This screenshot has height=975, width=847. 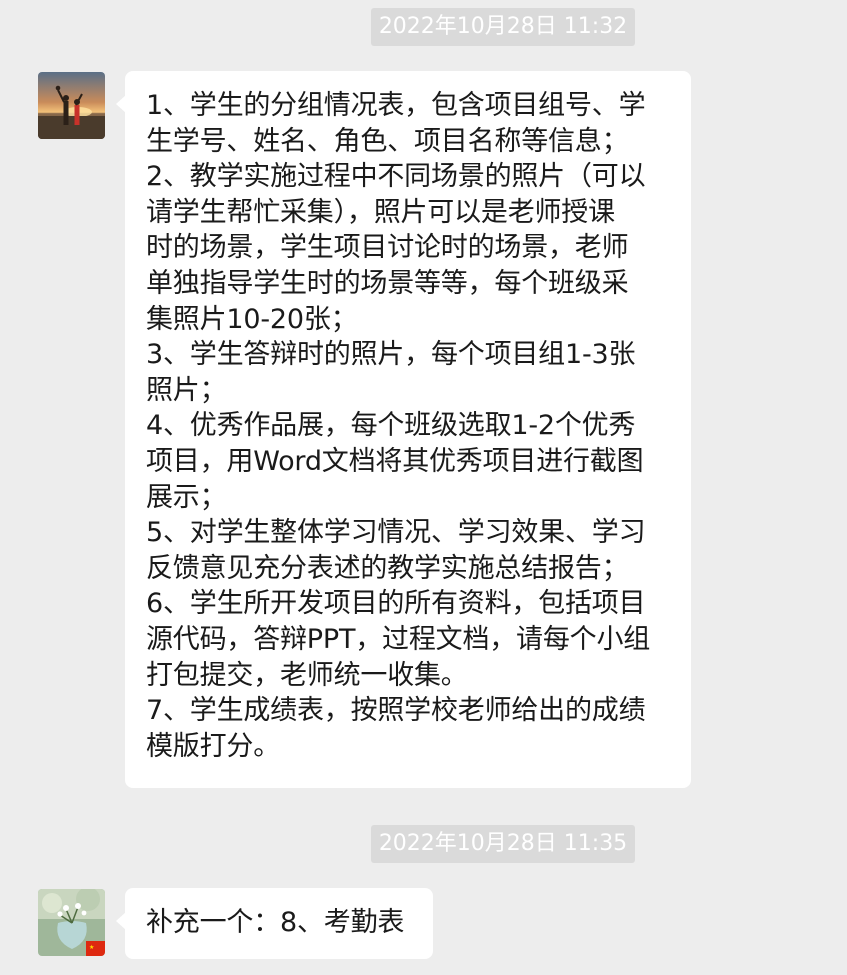 I want to click on message-line: 单独指导学生时的场景等等，每个班级采, so click(x=387, y=283).